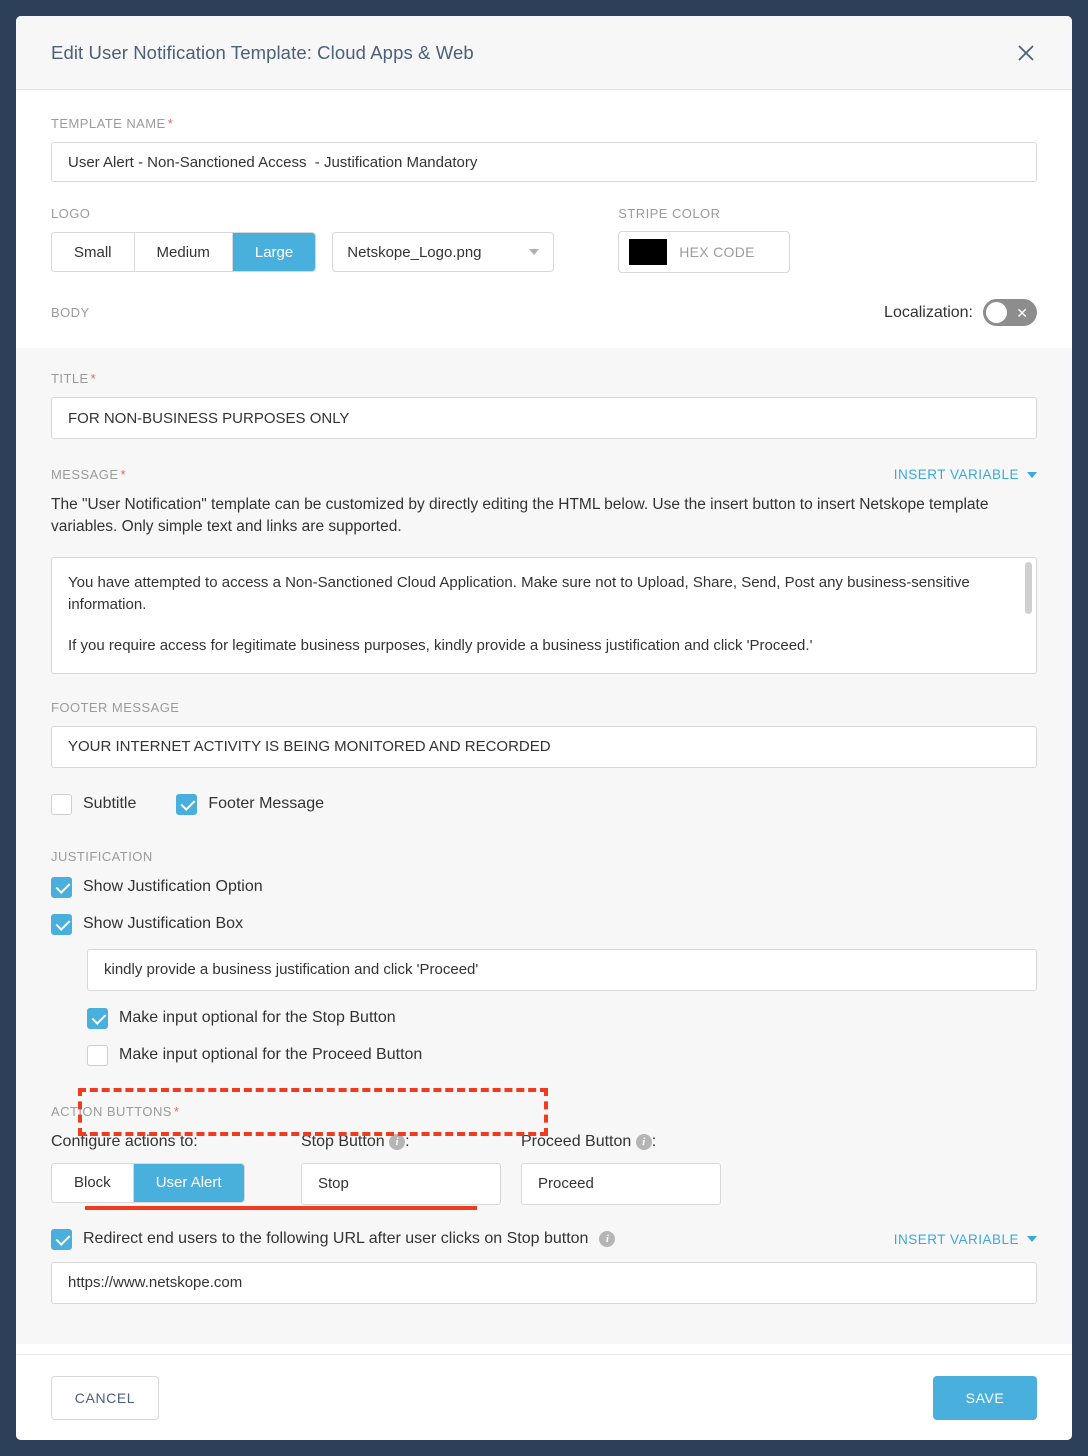  What do you see at coordinates (562, 969) in the screenshot?
I see `justification-text-input` at bounding box center [562, 969].